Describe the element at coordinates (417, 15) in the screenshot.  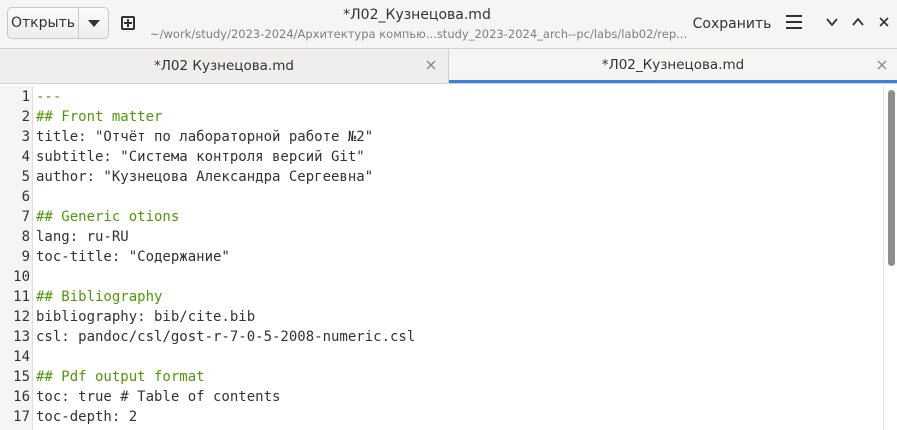
I see `window-title: *Л02_Кузнецова.md` at that location.